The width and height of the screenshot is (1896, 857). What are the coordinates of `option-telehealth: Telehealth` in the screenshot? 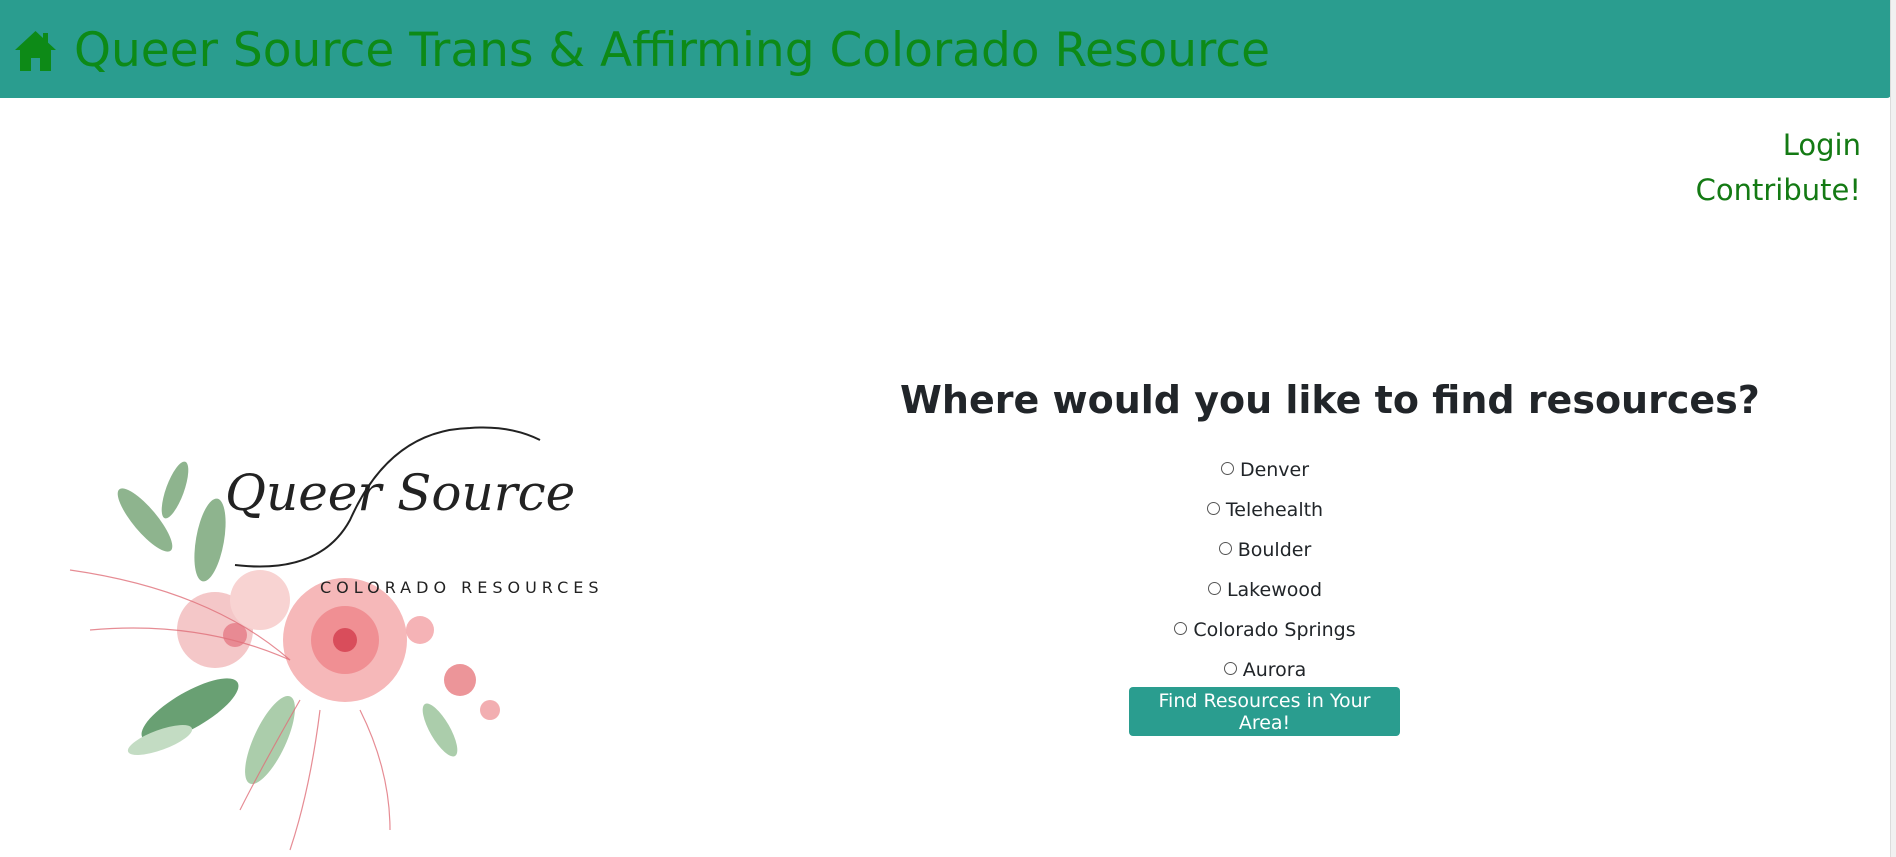 It's located at (1265, 510).